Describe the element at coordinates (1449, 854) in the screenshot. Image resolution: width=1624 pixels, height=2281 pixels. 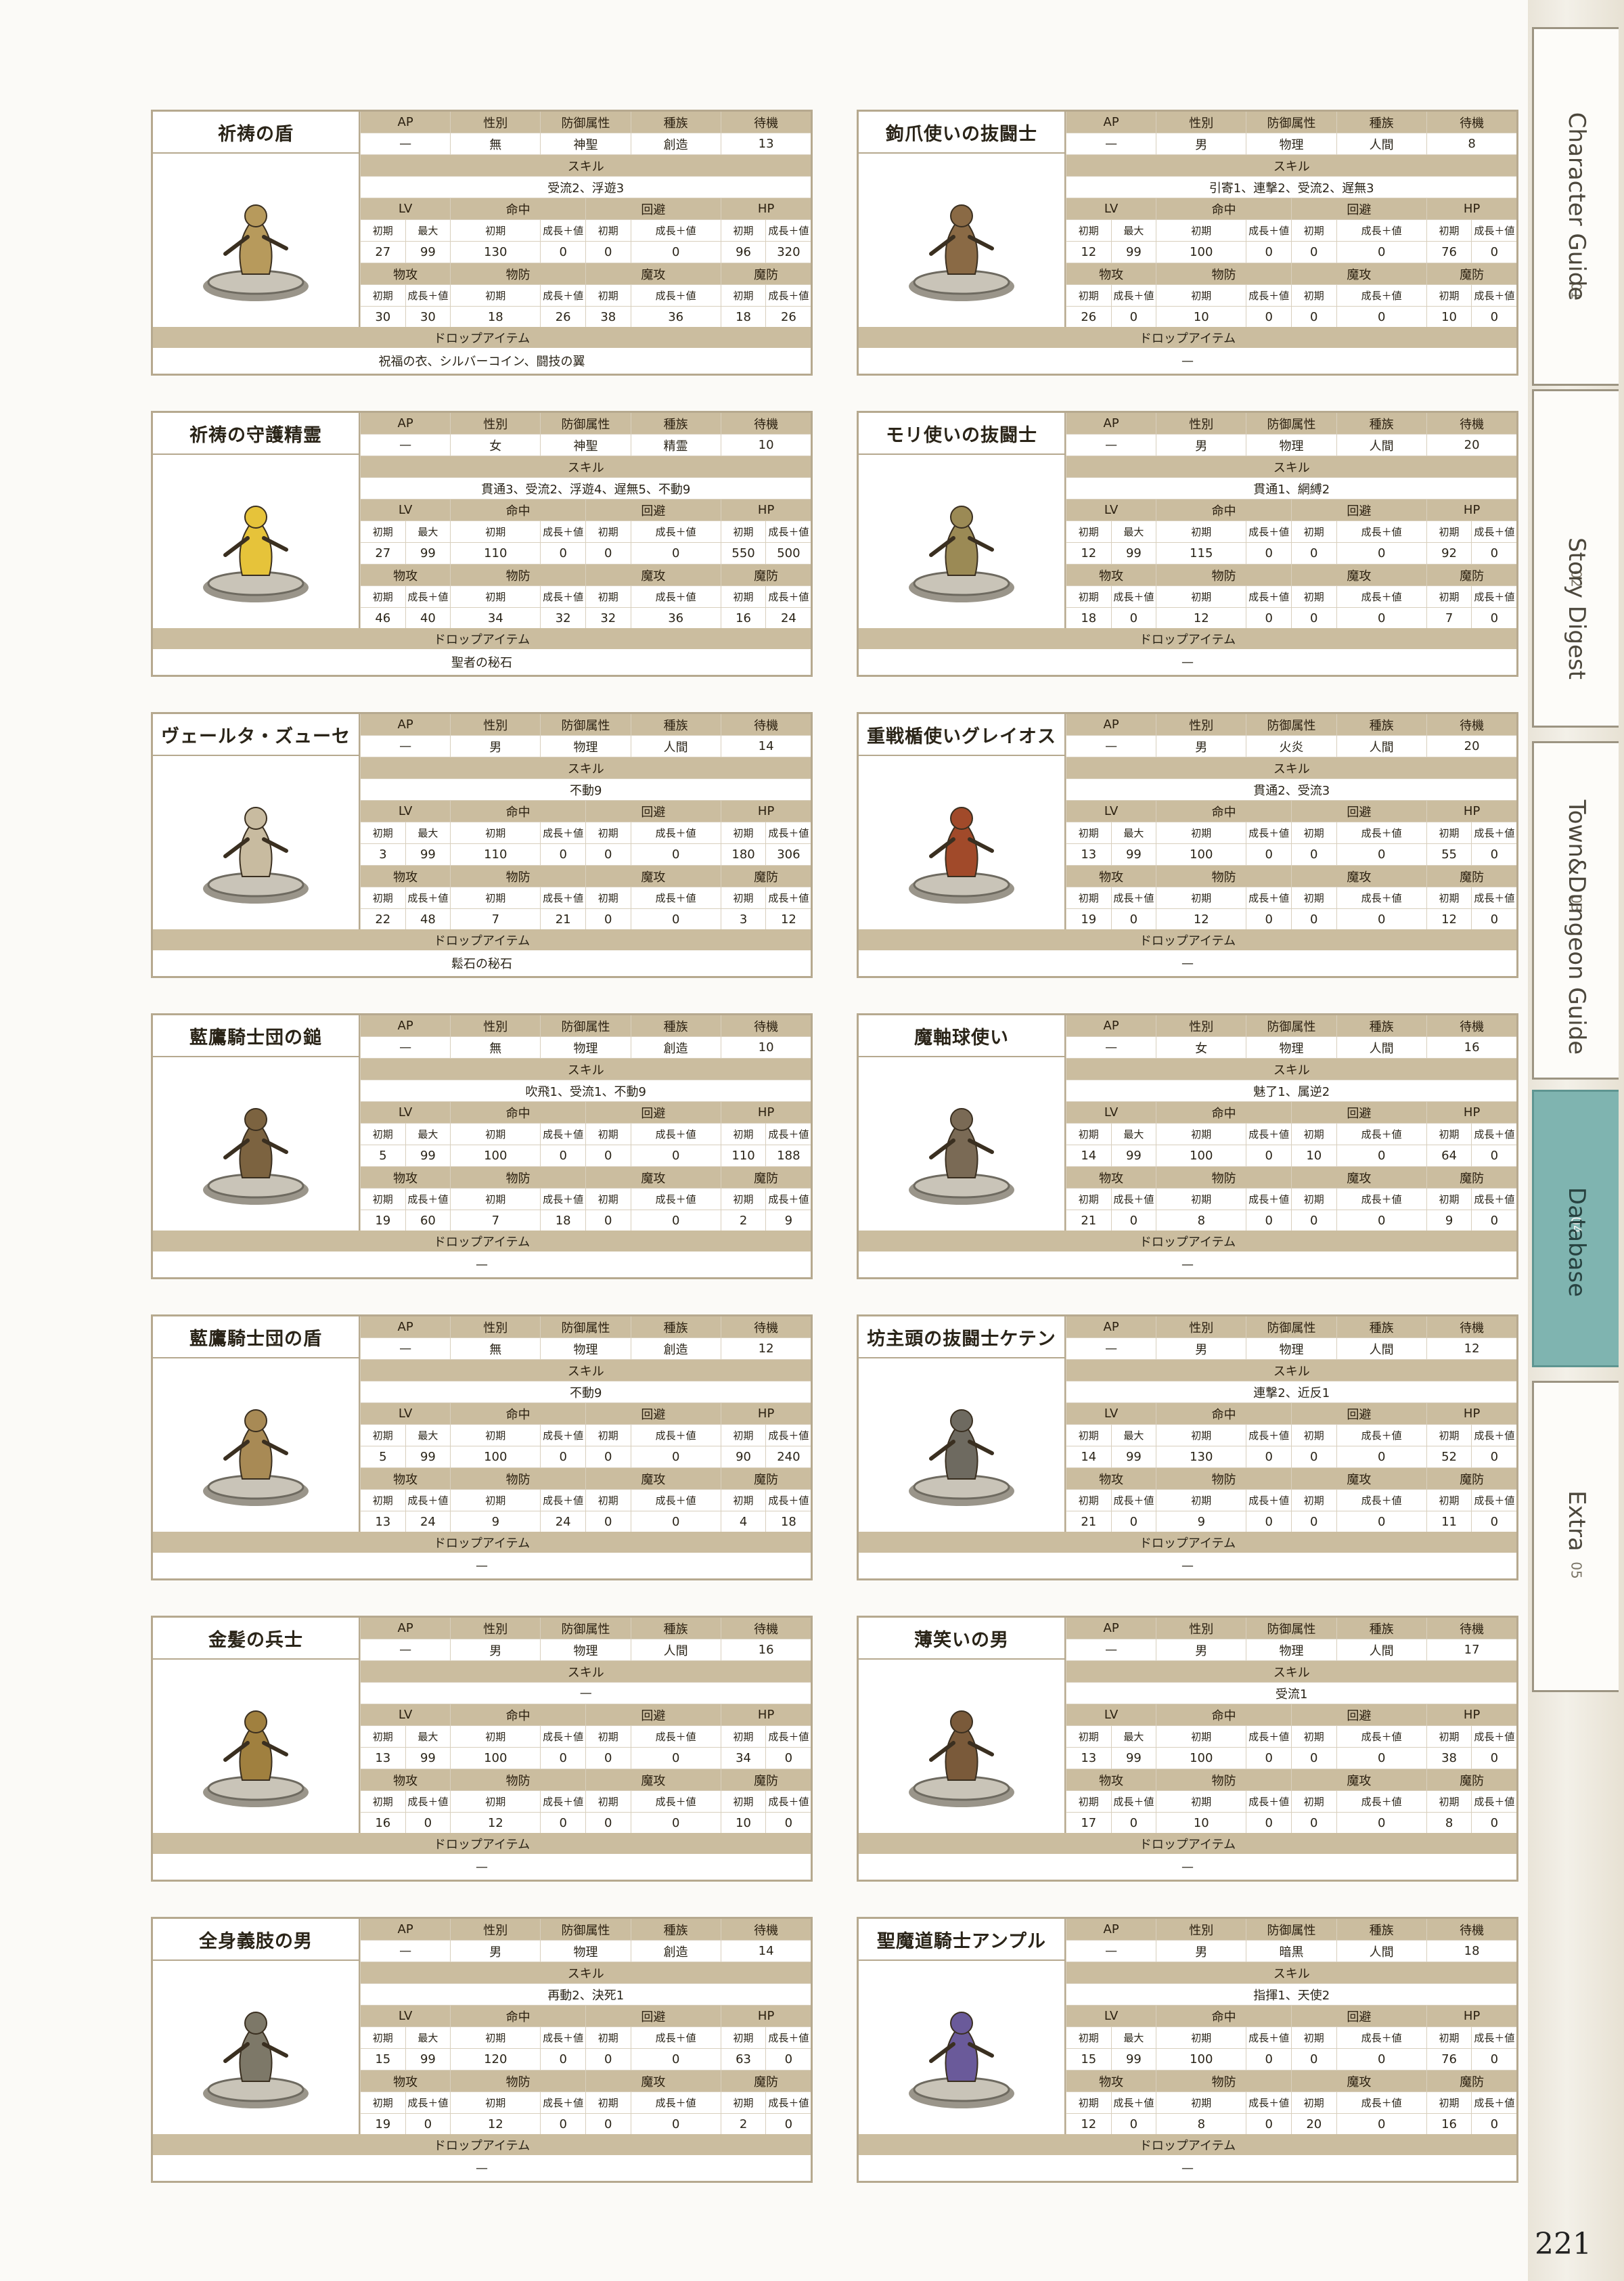
I see `stat-value: 55` at that location.